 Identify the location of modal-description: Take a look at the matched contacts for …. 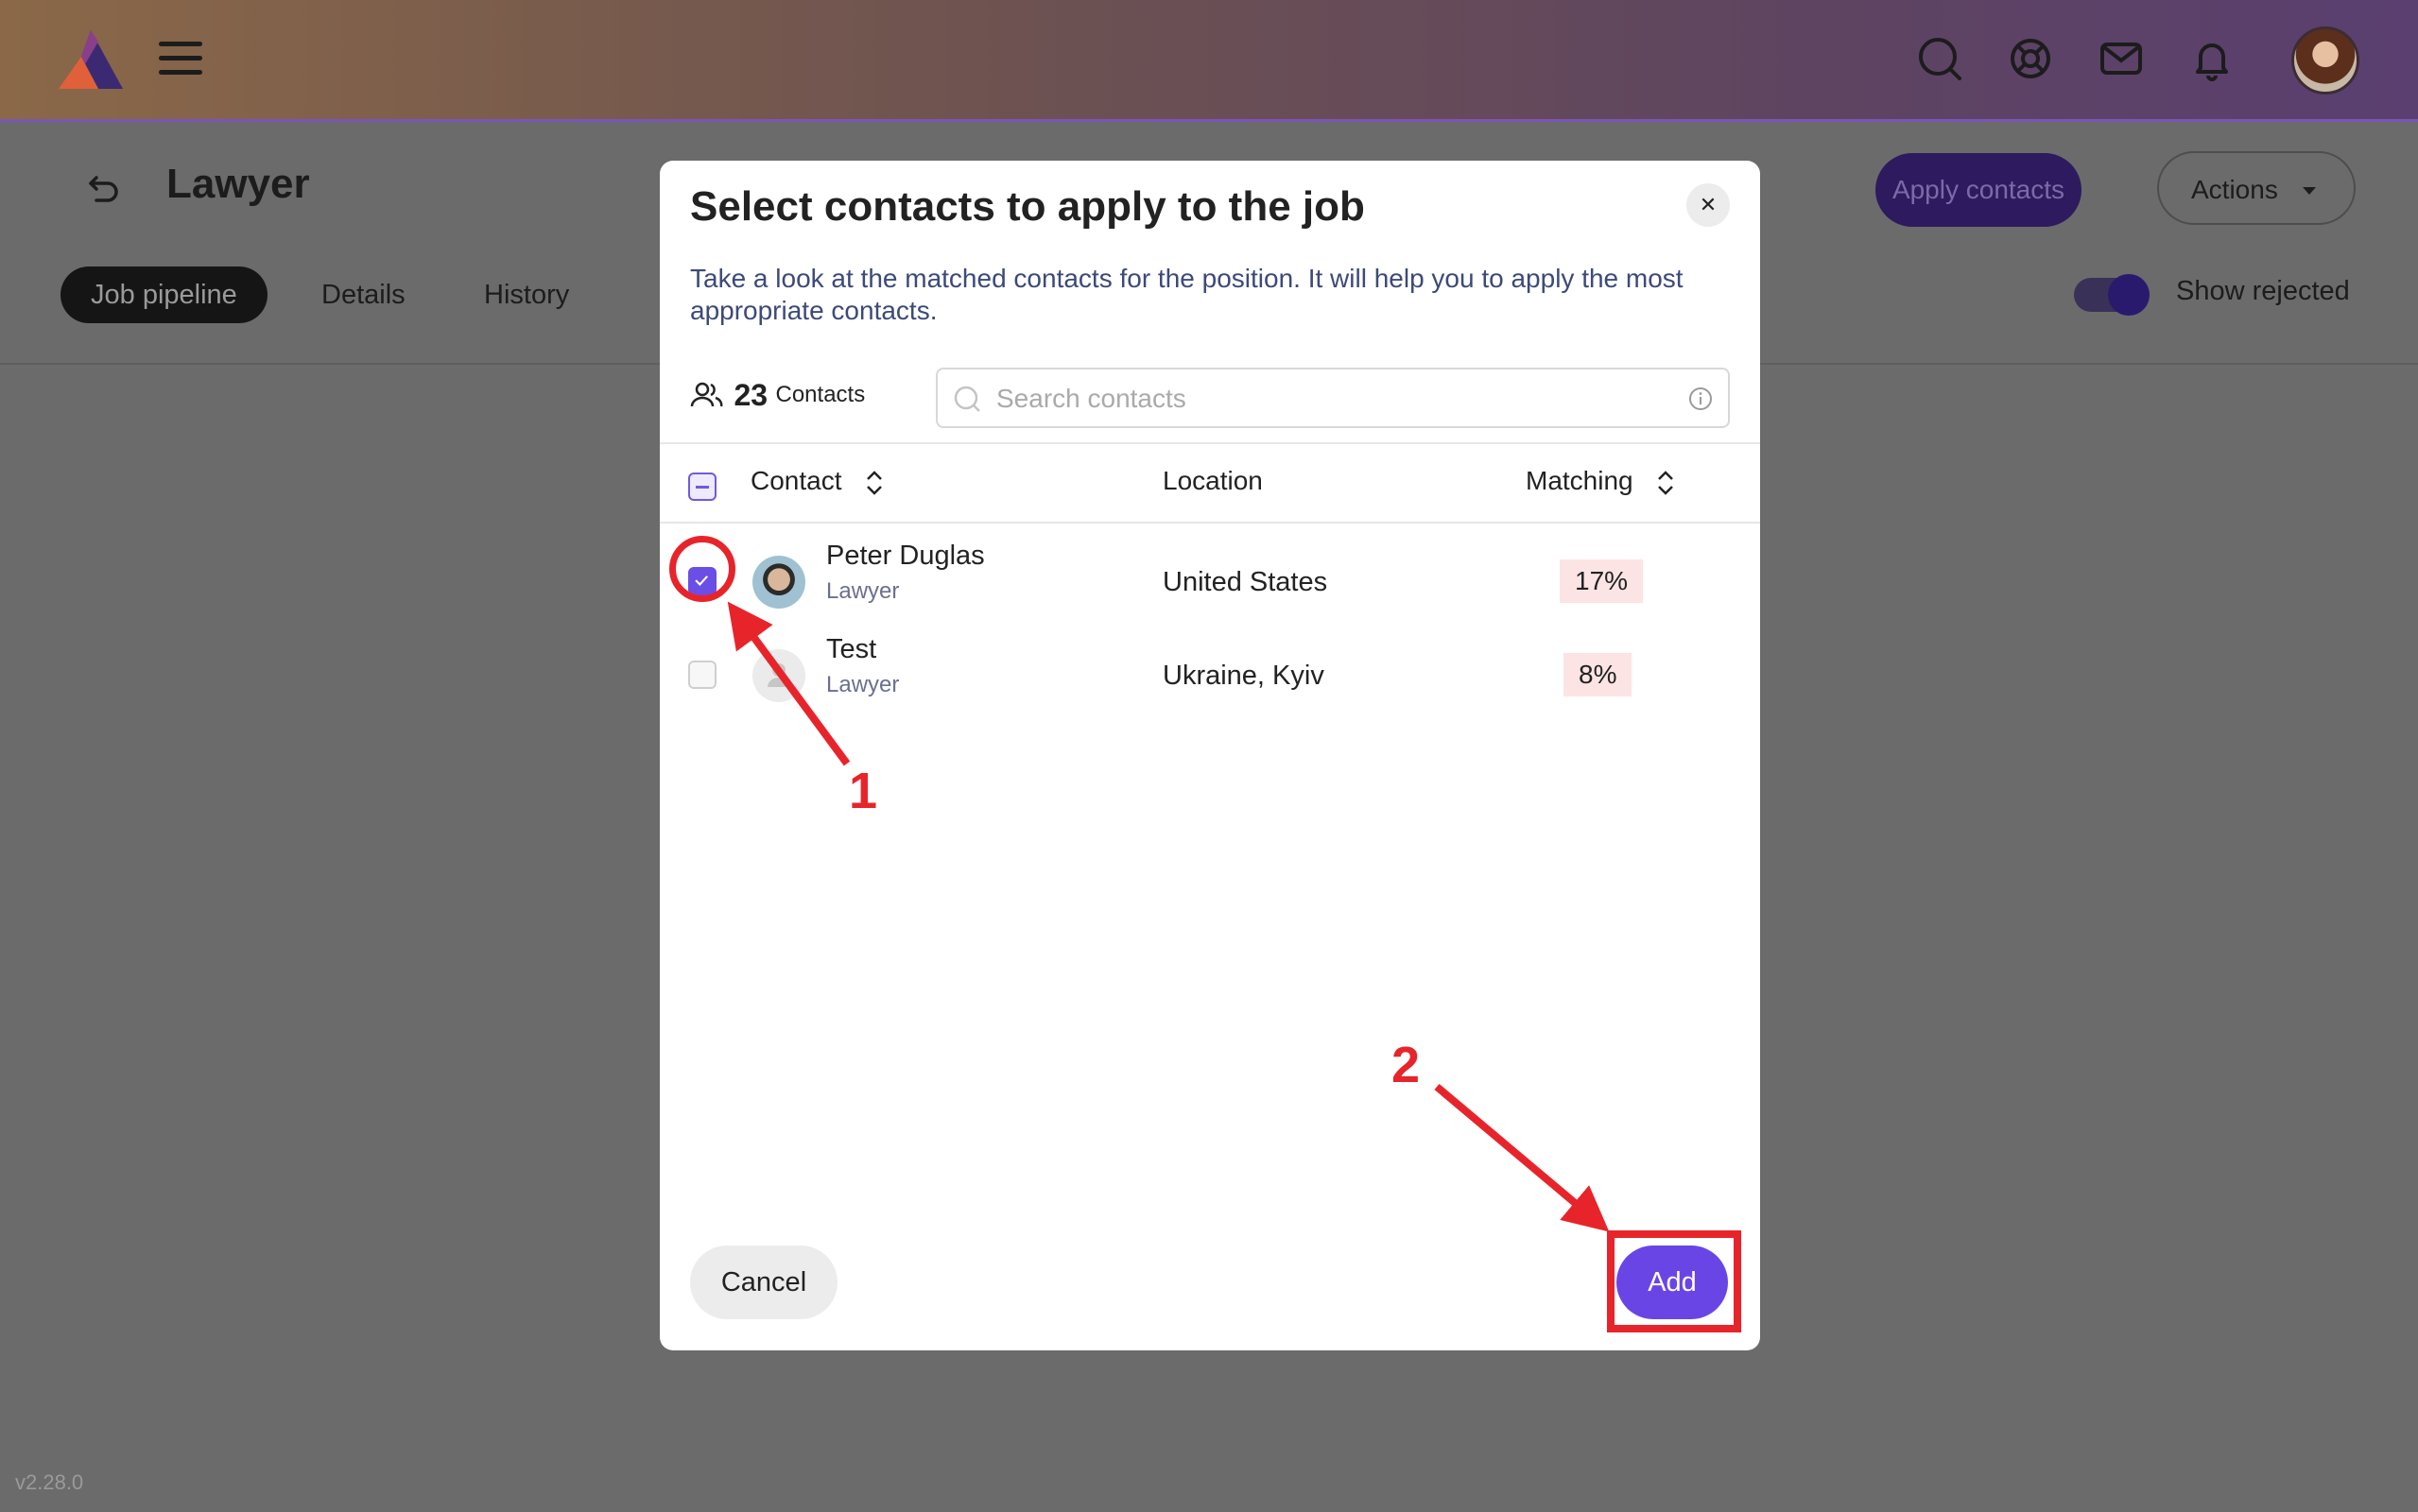
(1187, 294).